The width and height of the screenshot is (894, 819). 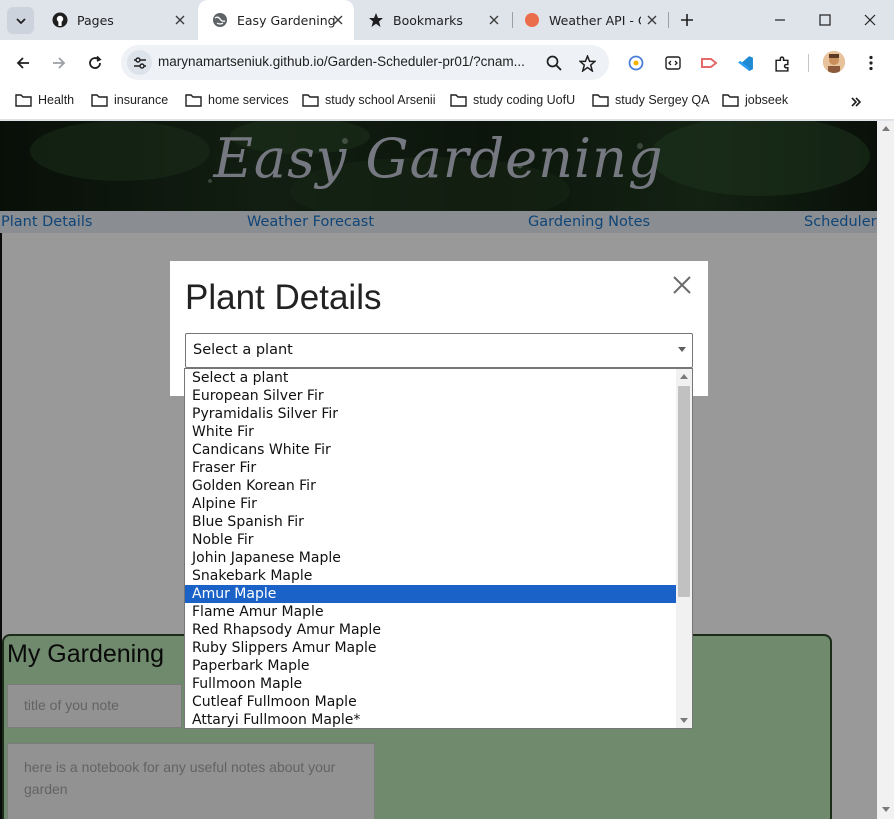 I want to click on tab-title: Easy Gardening, so click(x=286, y=20).